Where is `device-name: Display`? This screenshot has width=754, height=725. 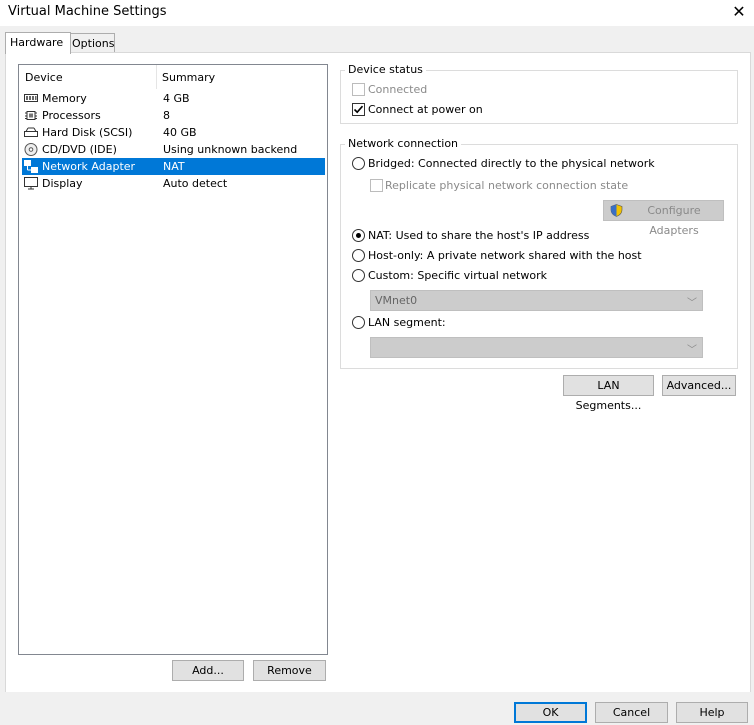 device-name: Display is located at coordinates (62, 183).